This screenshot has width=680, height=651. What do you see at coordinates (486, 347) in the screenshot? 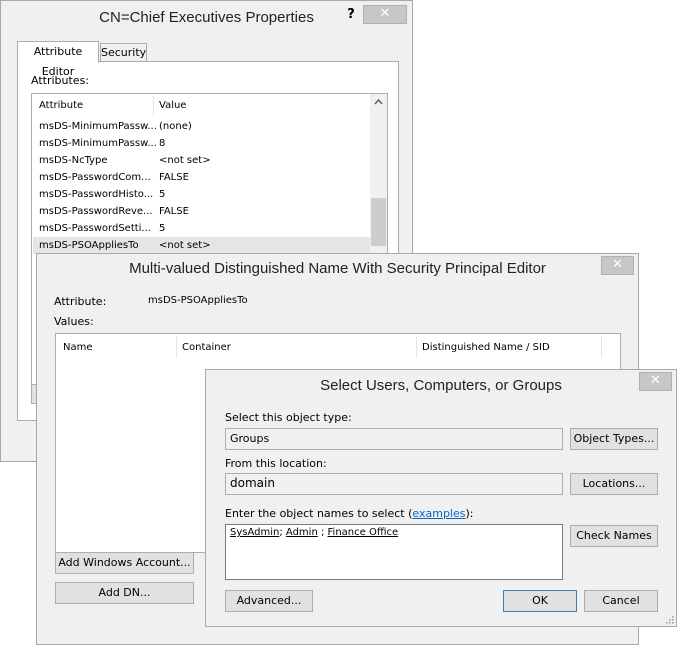
I see `column-header-dn-sid: Distinguished Name / SID` at bounding box center [486, 347].